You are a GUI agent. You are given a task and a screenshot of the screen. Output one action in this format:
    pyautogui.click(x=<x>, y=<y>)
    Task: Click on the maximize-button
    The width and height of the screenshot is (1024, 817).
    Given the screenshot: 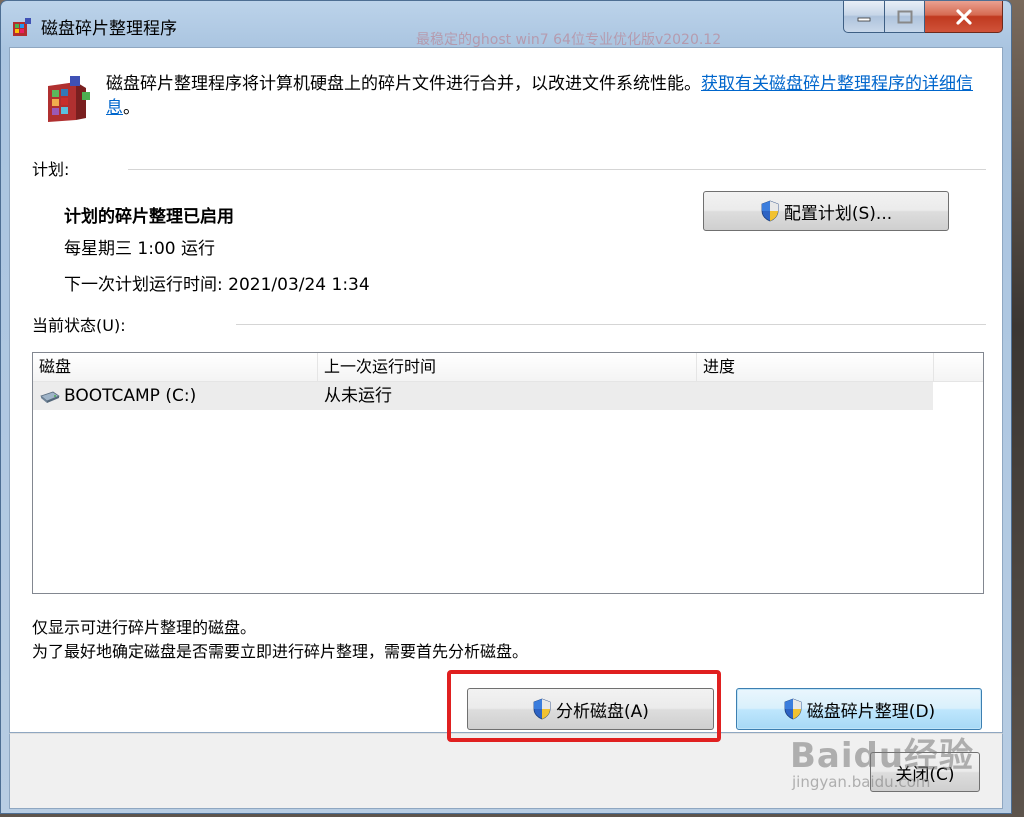 What is the action you would take?
    pyautogui.click(x=905, y=17)
    